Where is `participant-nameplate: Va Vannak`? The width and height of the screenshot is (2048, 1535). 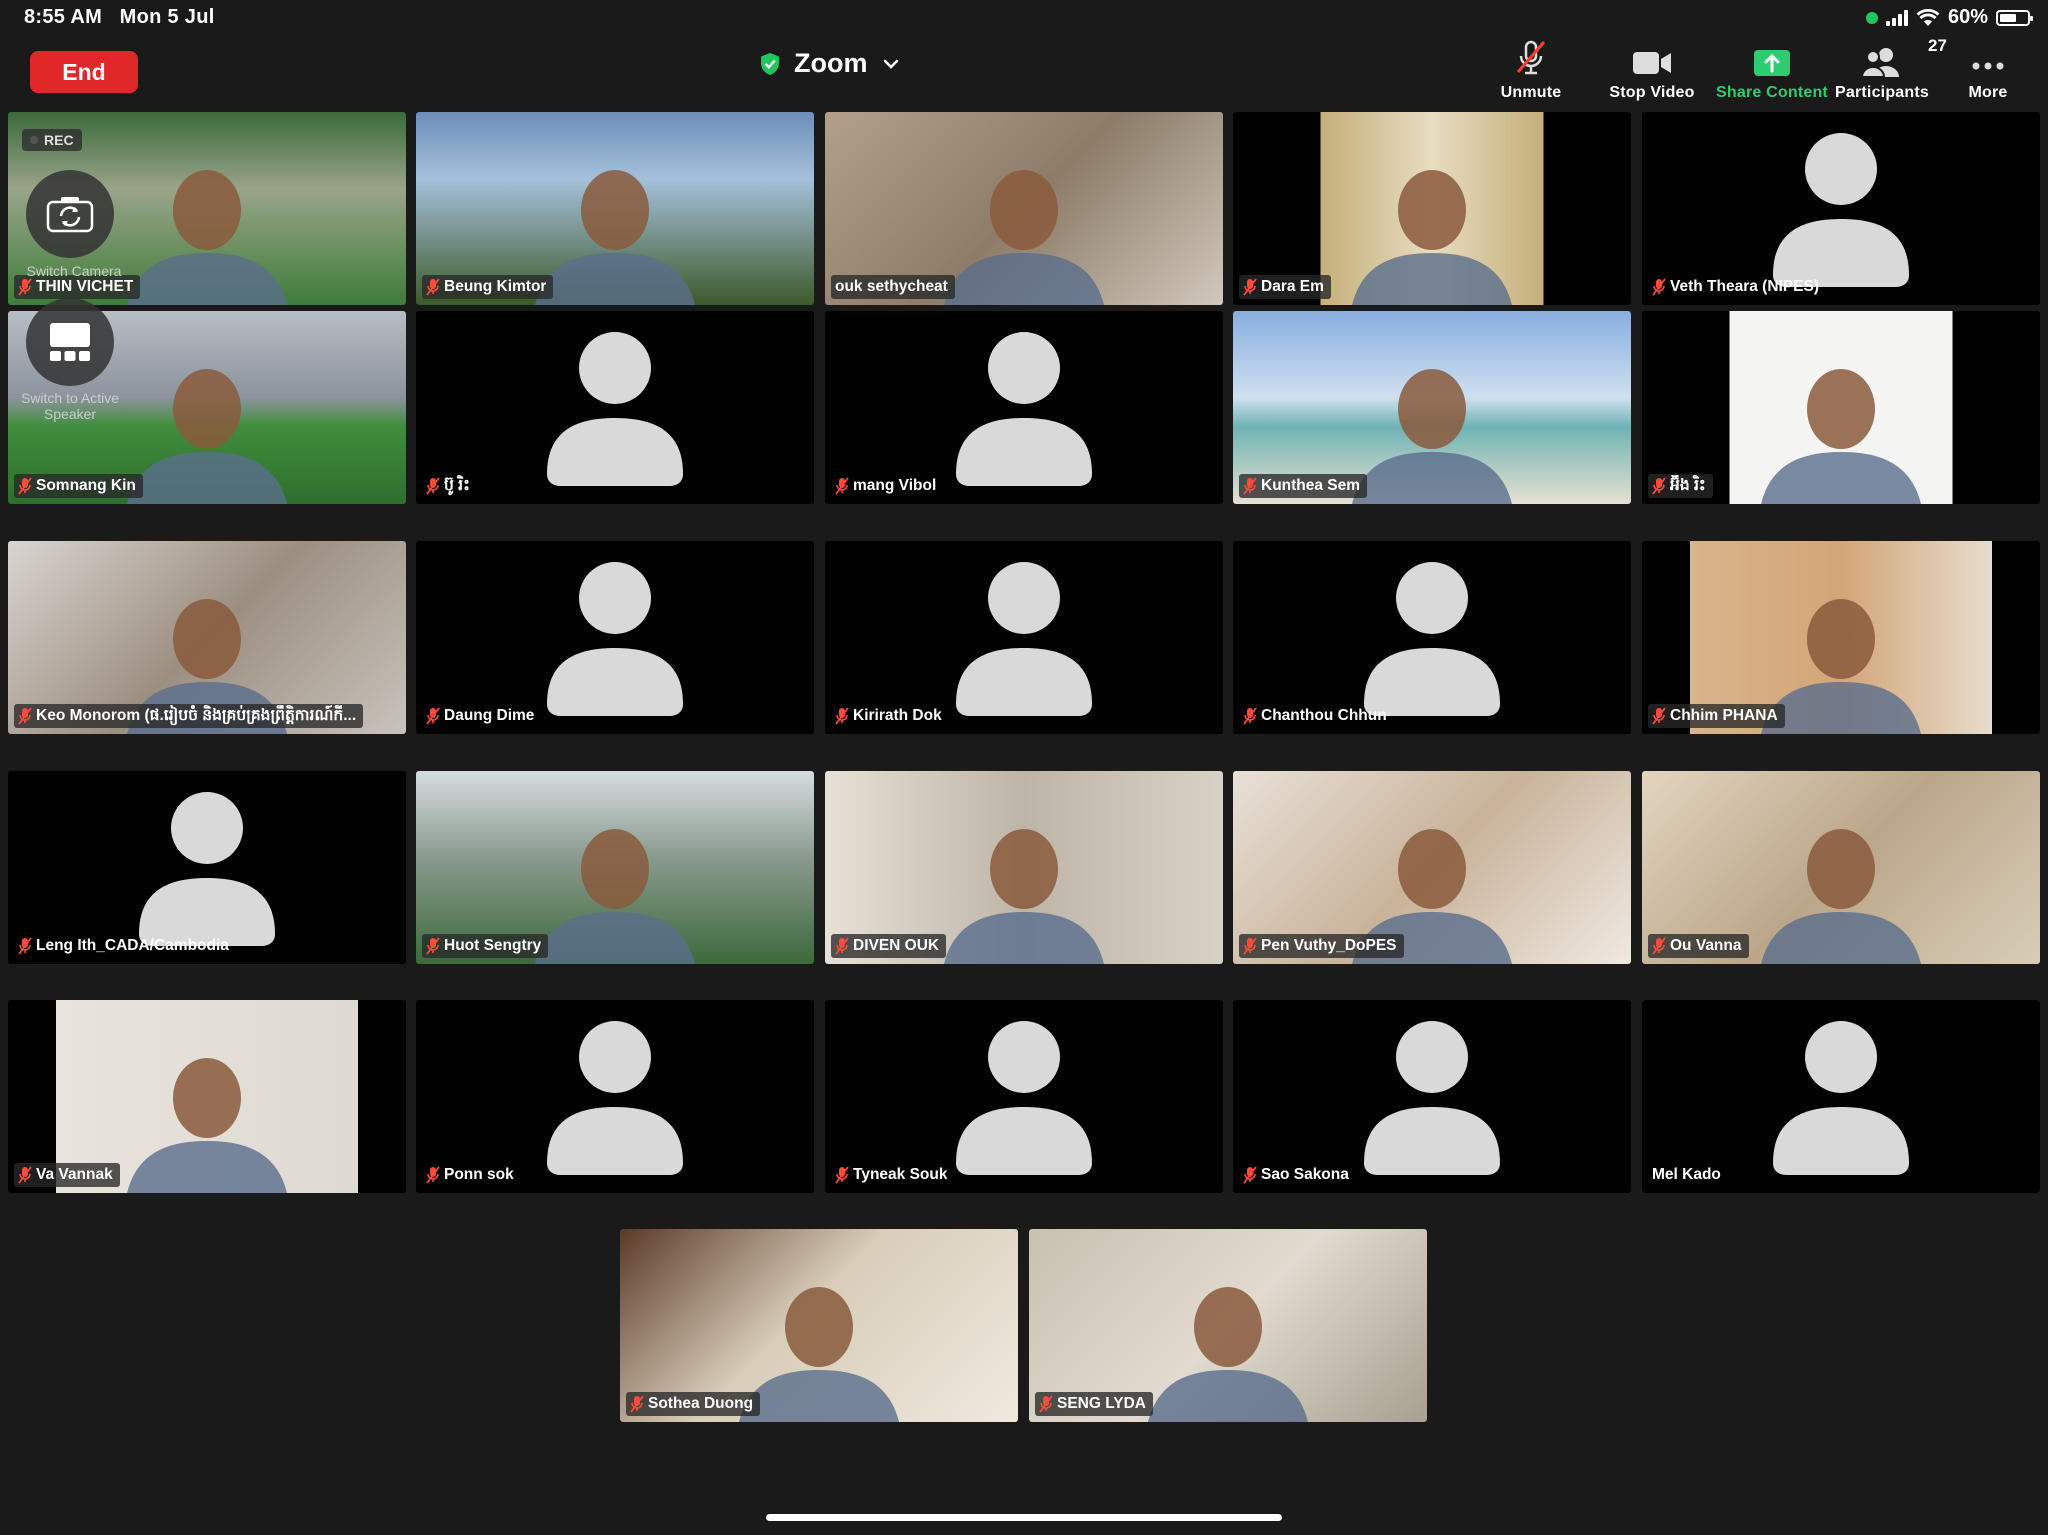 participant-nameplate: Va Vannak is located at coordinates (67, 1175).